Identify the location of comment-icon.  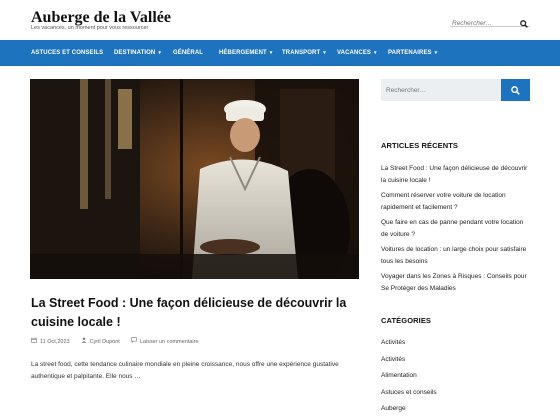
(134, 341).